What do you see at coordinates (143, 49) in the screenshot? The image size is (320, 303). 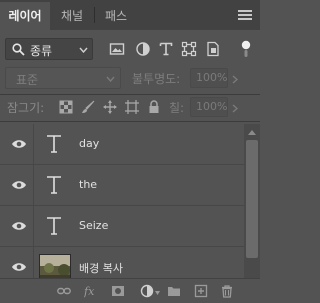 I see `adjustment-filter-icon` at bounding box center [143, 49].